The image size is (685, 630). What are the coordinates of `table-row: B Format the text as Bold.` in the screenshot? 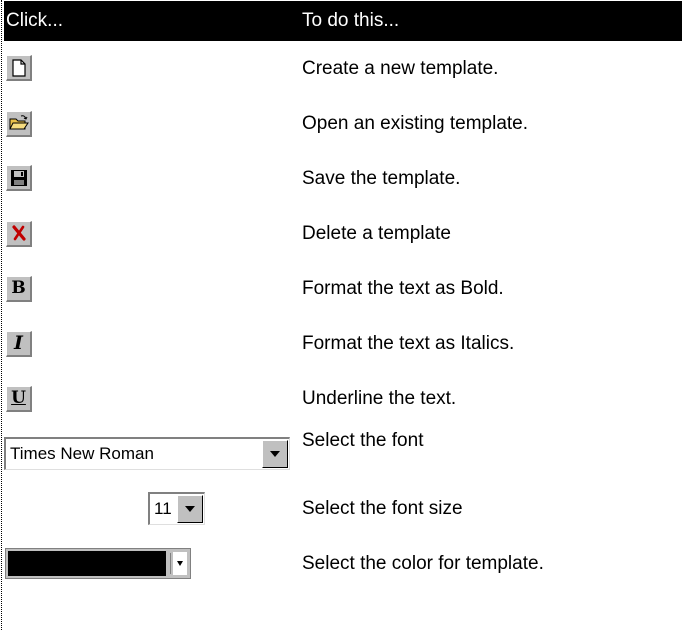 It's located at (343, 288).